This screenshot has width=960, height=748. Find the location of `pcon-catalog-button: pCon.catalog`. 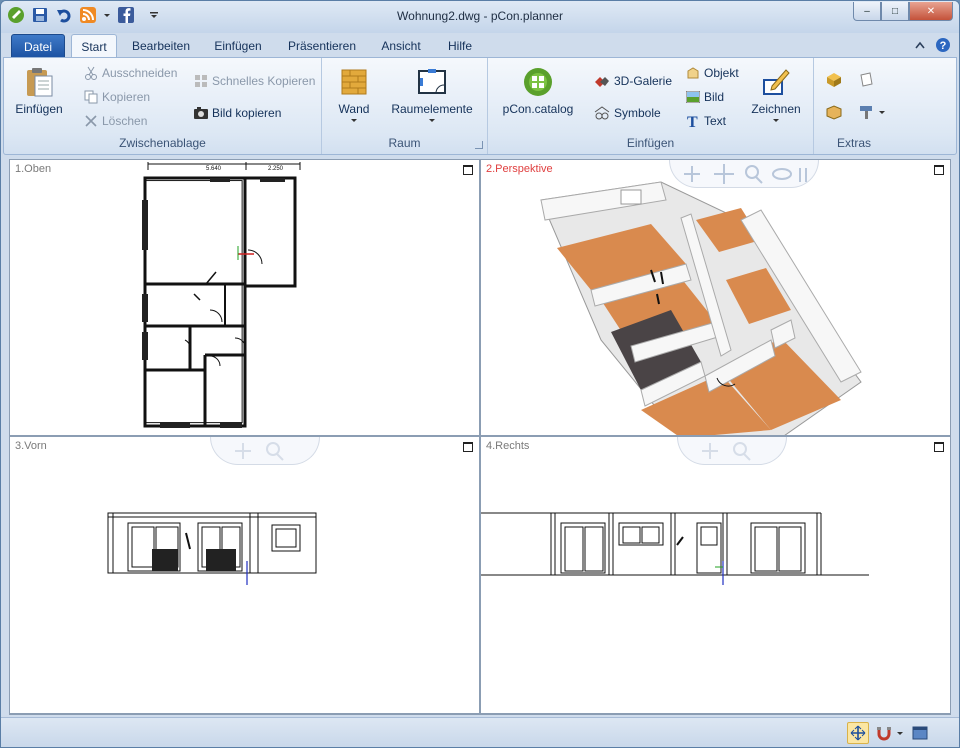

pcon-catalog-button: pCon.catalog is located at coordinates (538, 91).